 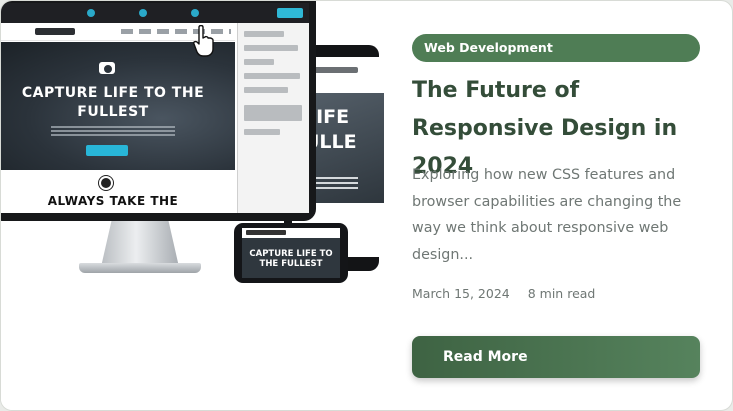 I want to click on sun-icon, so click(x=106, y=183).